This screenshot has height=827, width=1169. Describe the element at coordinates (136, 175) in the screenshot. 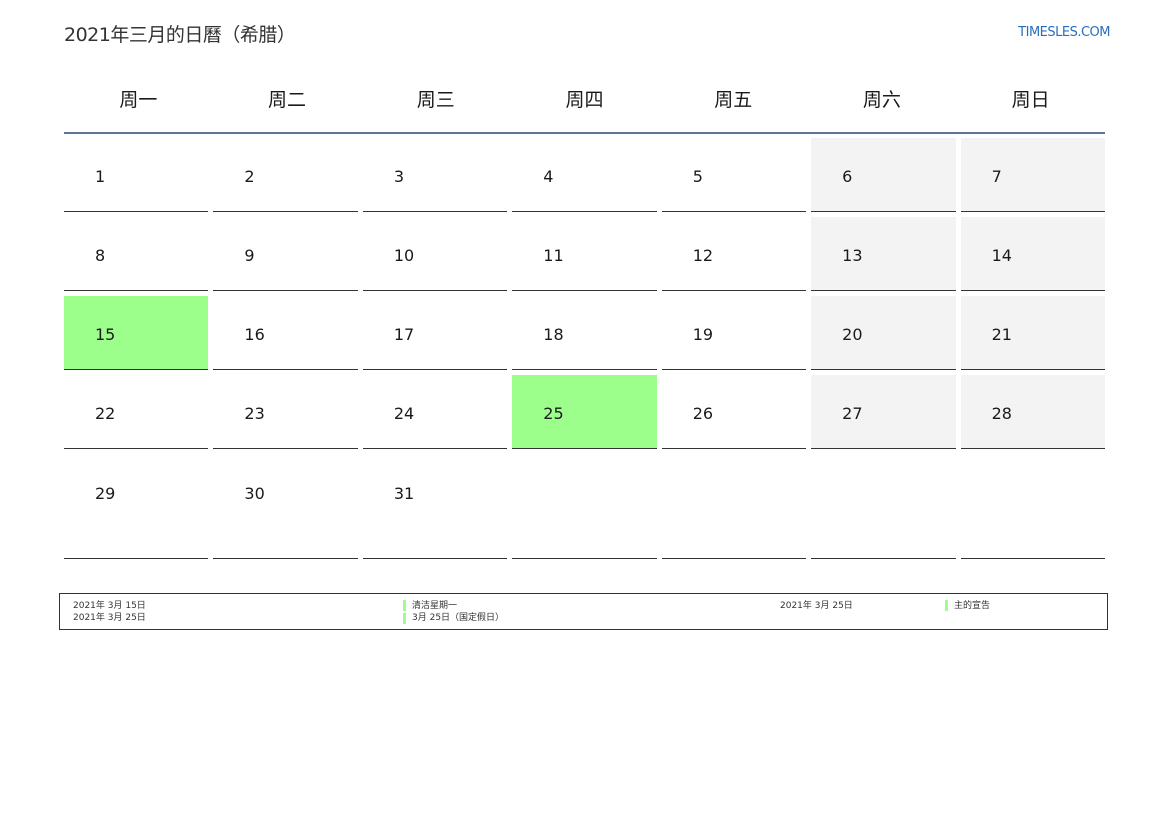

I see `day-cell: 1` at that location.